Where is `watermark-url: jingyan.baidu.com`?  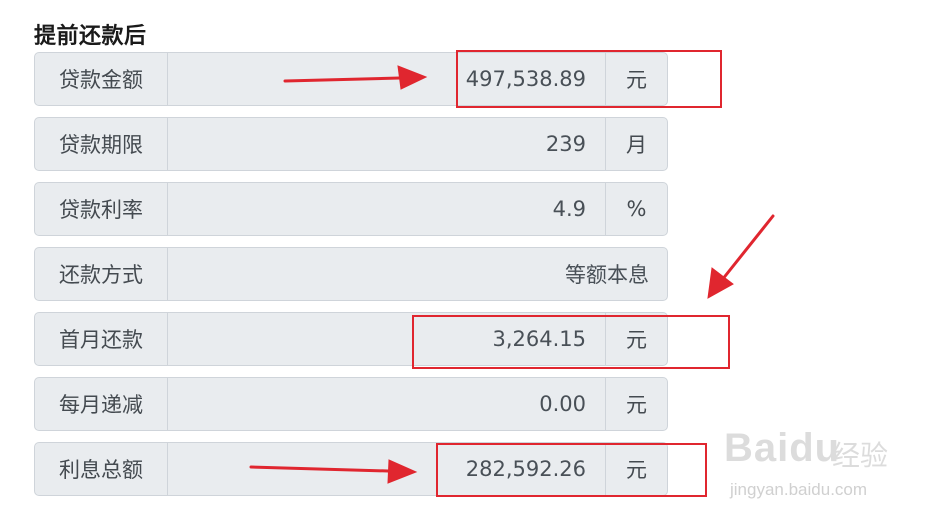 watermark-url: jingyan.baidu.com is located at coordinates (799, 489).